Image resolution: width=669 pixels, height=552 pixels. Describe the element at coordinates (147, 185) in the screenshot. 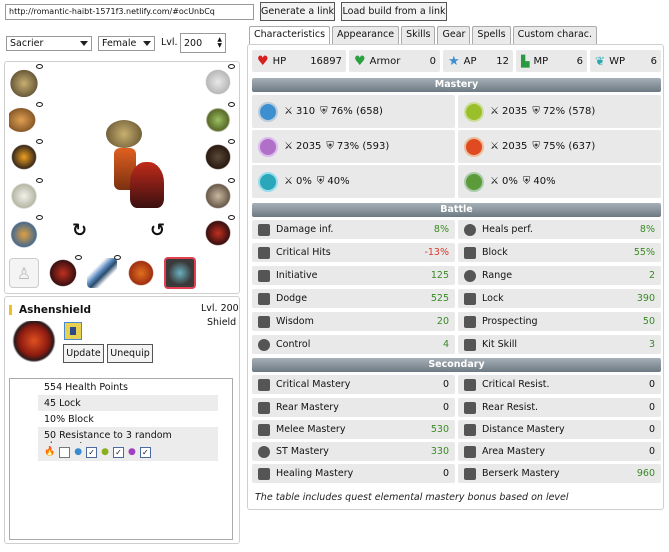

I see `character-shield` at that location.